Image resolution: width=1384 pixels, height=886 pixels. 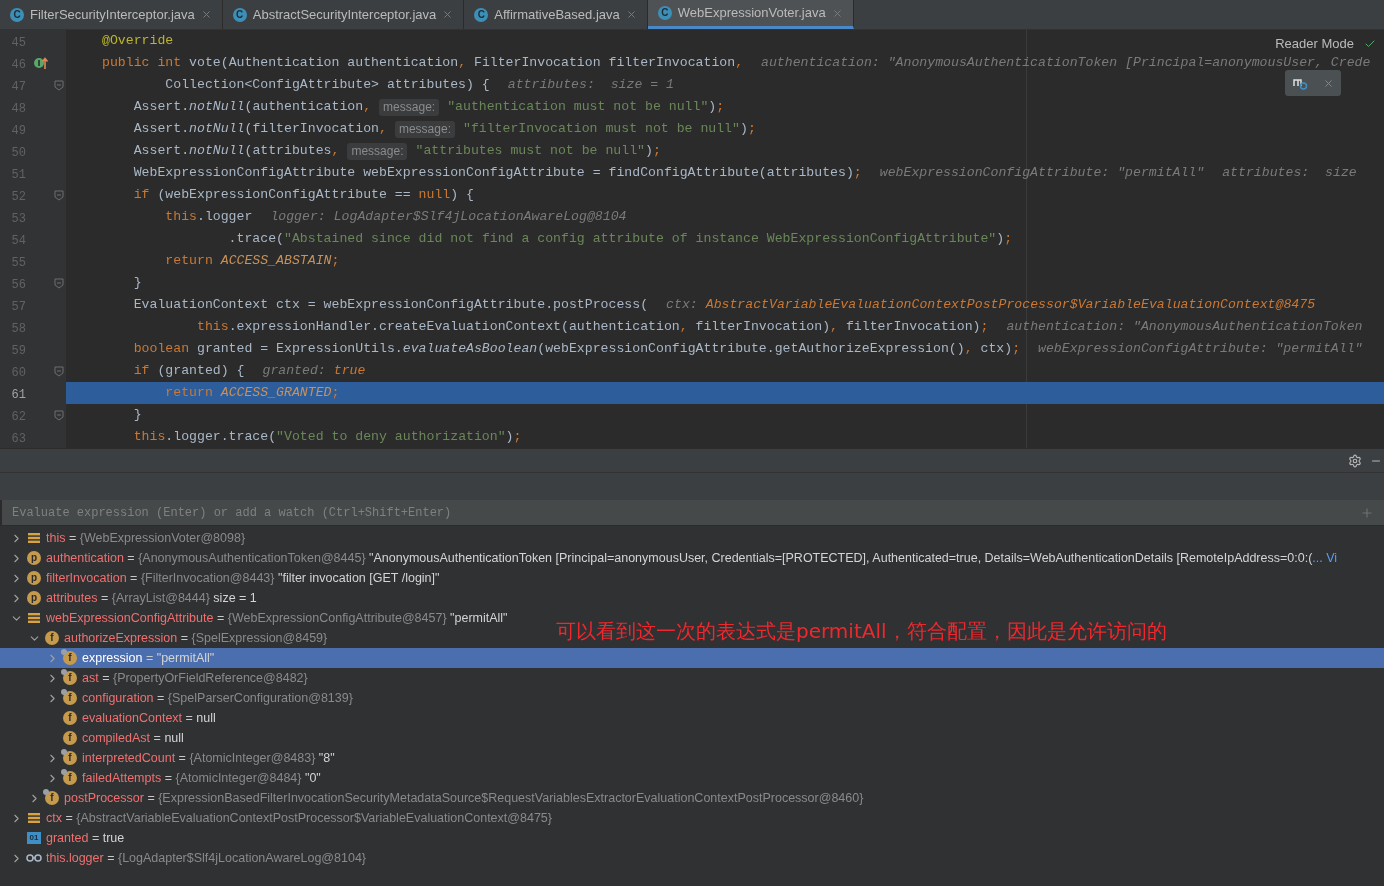 I want to click on tab-label: FilterSecurityInterceptor.java, so click(x=112, y=14).